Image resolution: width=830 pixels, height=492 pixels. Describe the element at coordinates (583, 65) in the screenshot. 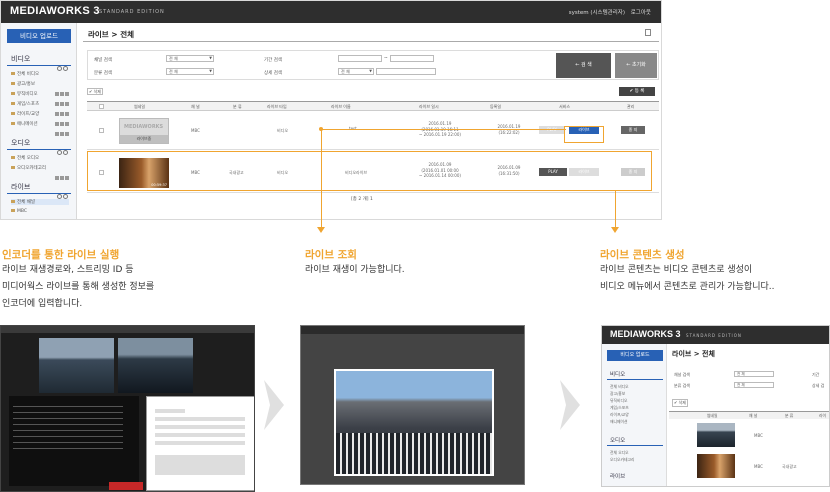

I see `search-button: ← 검 색` at that location.